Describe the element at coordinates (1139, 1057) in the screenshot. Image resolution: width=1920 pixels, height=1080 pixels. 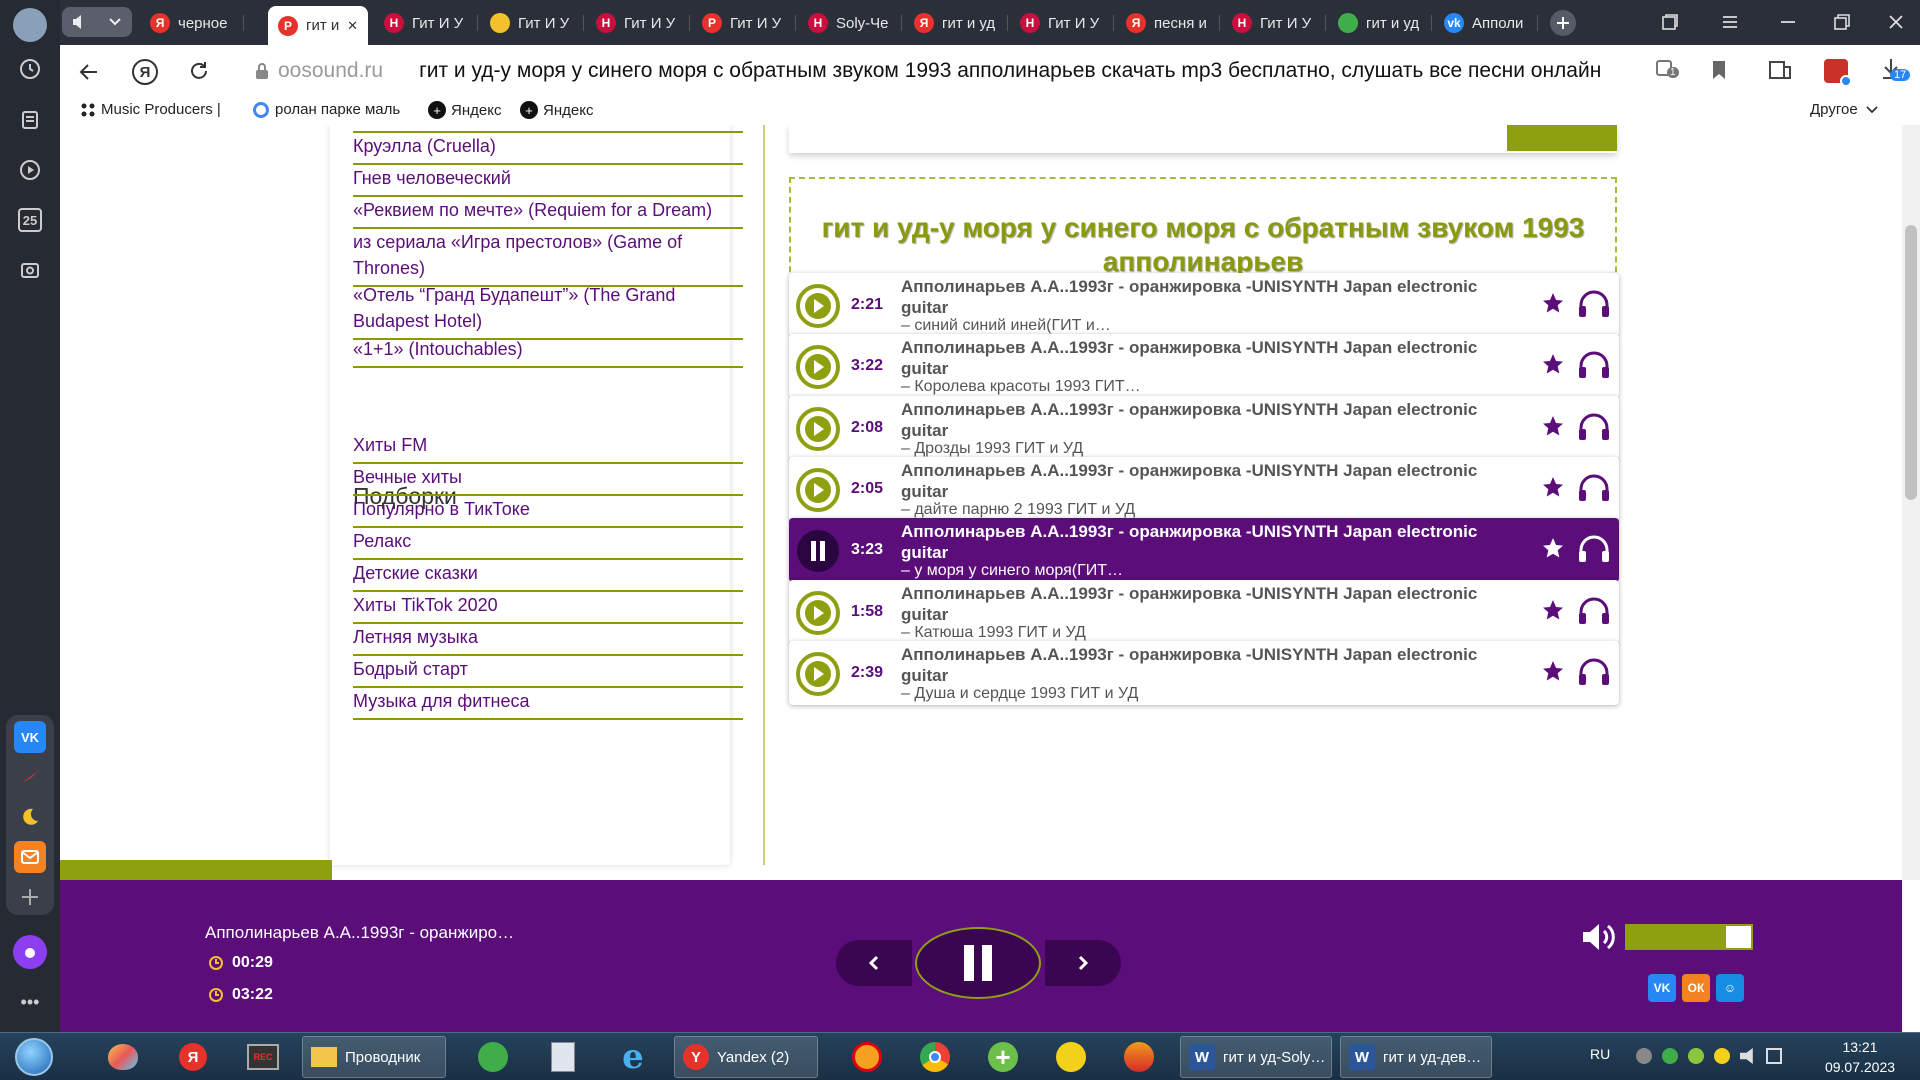
I see `music-app-icon` at that location.